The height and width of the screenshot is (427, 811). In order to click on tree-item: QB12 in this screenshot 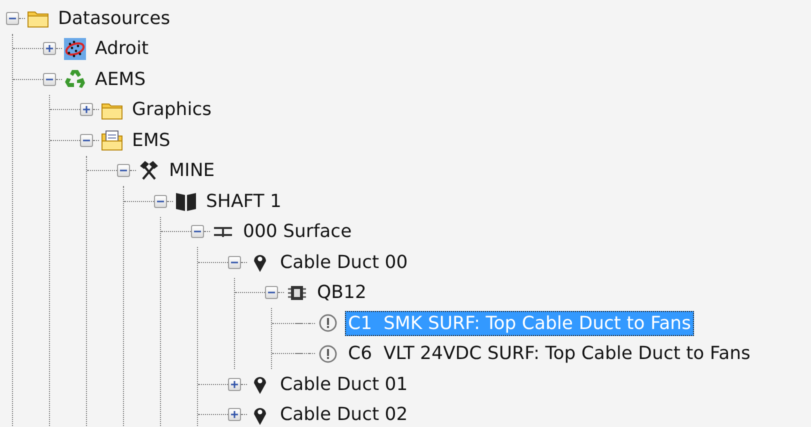, I will do `click(342, 293)`.